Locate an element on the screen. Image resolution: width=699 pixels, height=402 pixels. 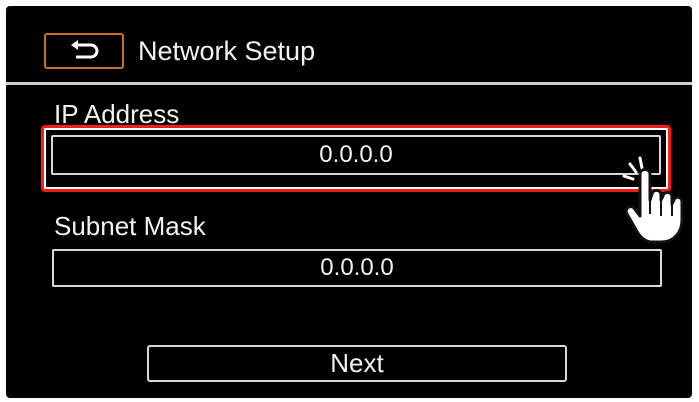
return-arrow-icon is located at coordinates (85, 49).